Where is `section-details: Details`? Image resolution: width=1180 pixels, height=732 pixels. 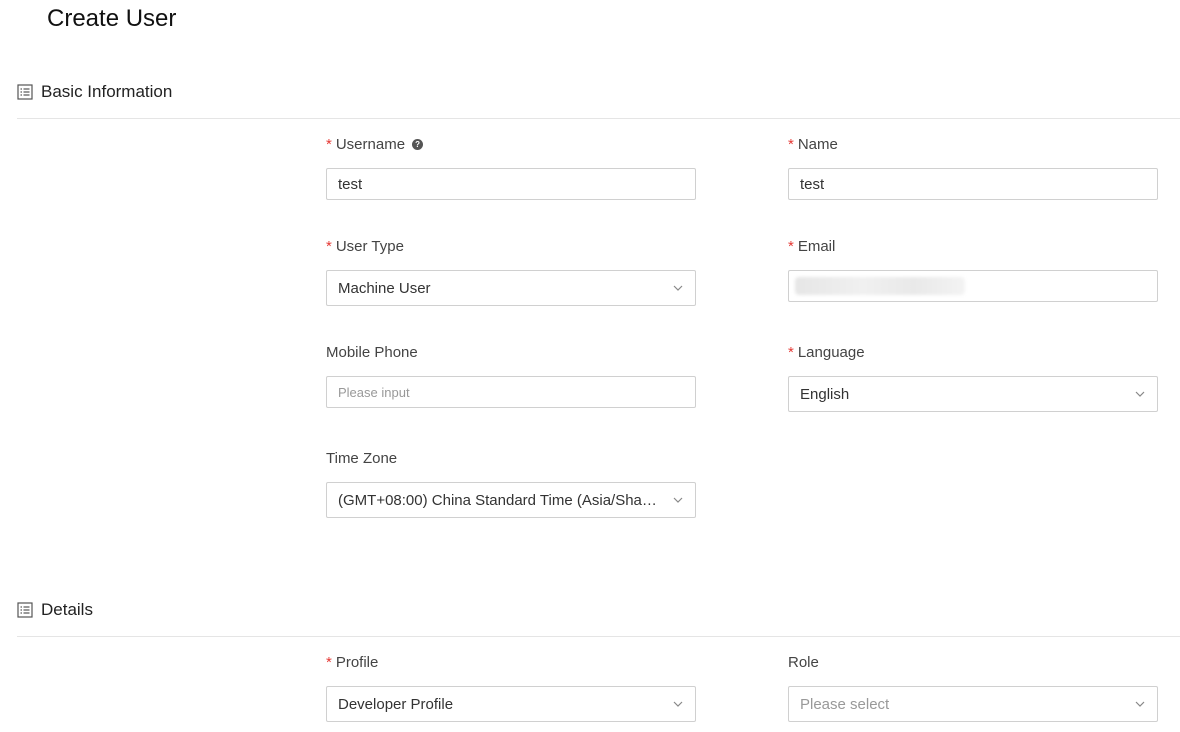 section-details: Details is located at coordinates (55, 610).